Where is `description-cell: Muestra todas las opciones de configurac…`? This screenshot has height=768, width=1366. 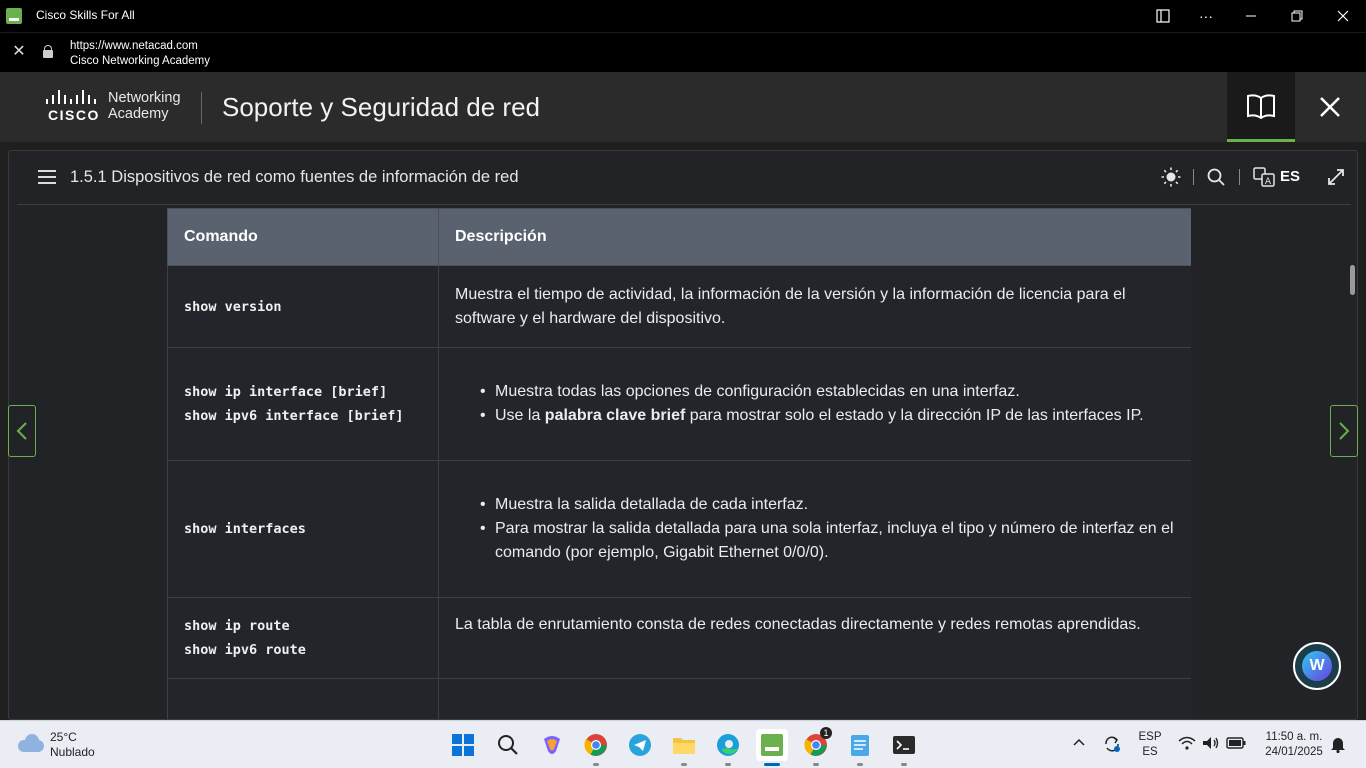 description-cell: Muestra todas las opciones de configurac… is located at coordinates (814, 404).